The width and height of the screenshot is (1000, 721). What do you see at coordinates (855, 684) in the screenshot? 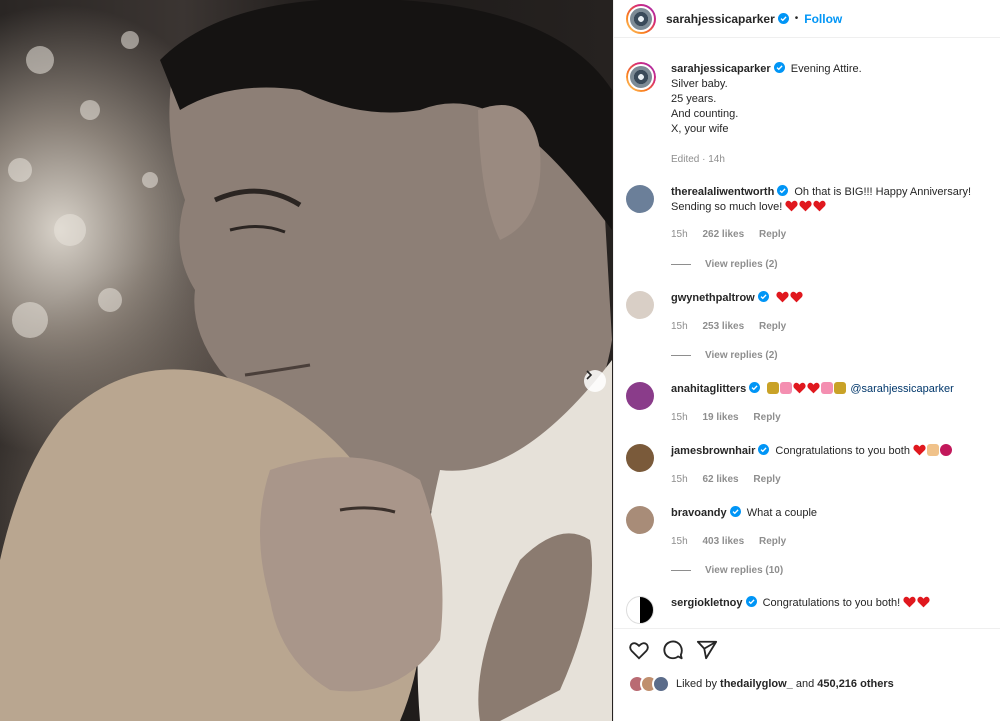
I see `liked-by-count: 450,216 others` at bounding box center [855, 684].